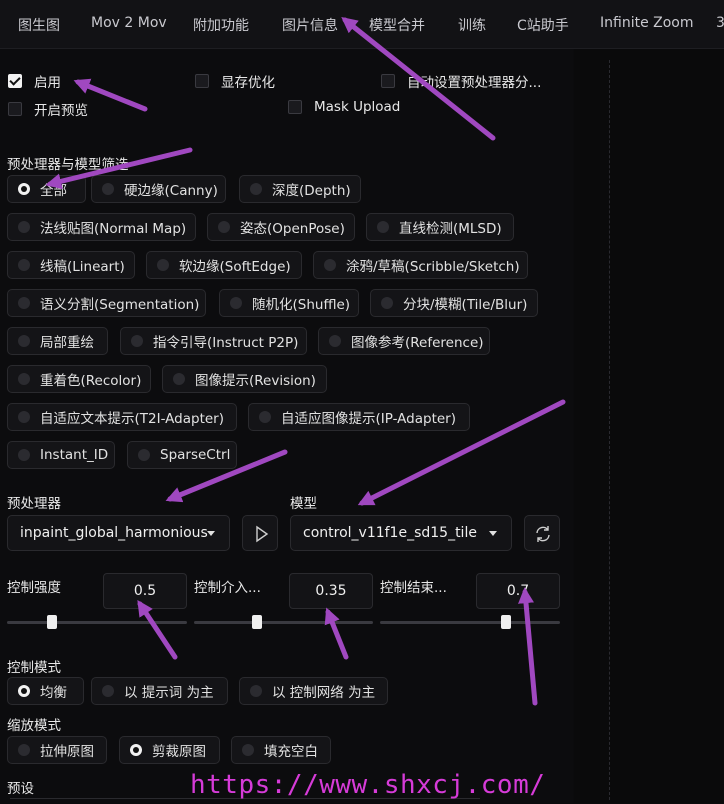  What do you see at coordinates (336, 633) in the screenshot?
I see `arrow-to-start` at bounding box center [336, 633].